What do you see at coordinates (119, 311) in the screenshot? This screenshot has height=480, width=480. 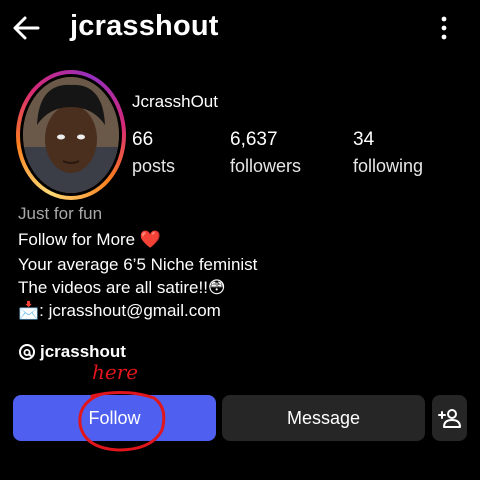 I see `bio-email-line: 📩: jcrasshout@gmail.com` at bounding box center [119, 311].